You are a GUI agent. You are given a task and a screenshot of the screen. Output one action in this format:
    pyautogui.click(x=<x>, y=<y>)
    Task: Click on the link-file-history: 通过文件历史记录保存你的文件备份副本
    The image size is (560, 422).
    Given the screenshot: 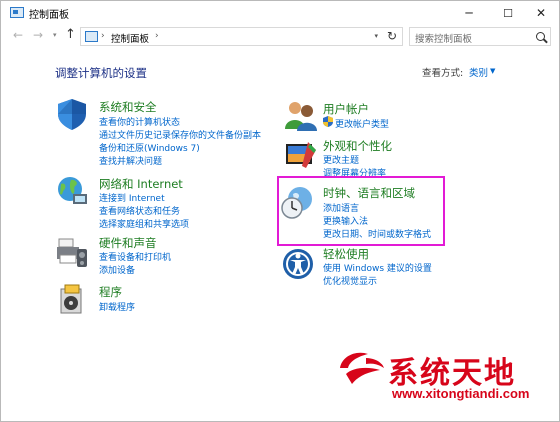 What is the action you would take?
    pyautogui.click(x=180, y=134)
    